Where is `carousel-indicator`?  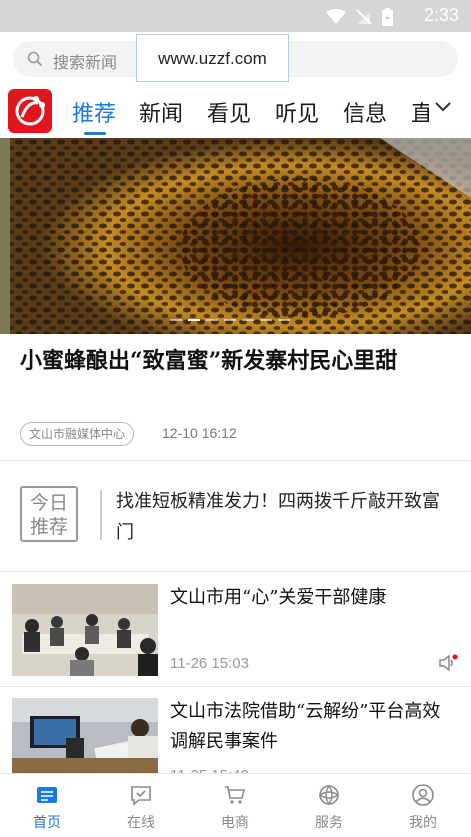 carousel-indicator is located at coordinates (230, 320).